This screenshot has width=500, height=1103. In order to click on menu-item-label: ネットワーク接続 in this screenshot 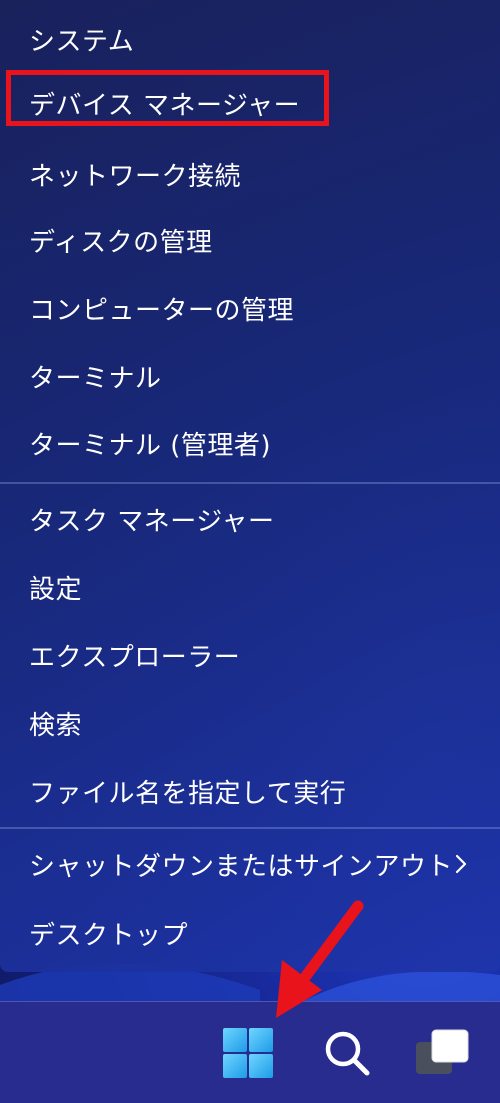, I will do `click(135, 176)`.